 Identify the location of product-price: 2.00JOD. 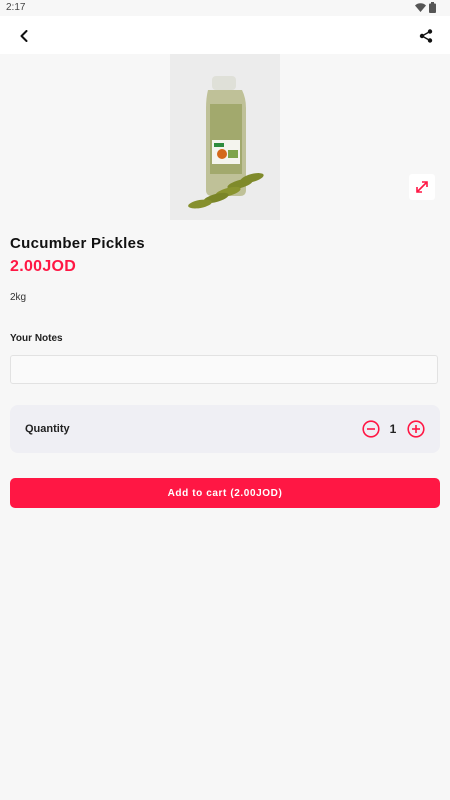
(43, 266).